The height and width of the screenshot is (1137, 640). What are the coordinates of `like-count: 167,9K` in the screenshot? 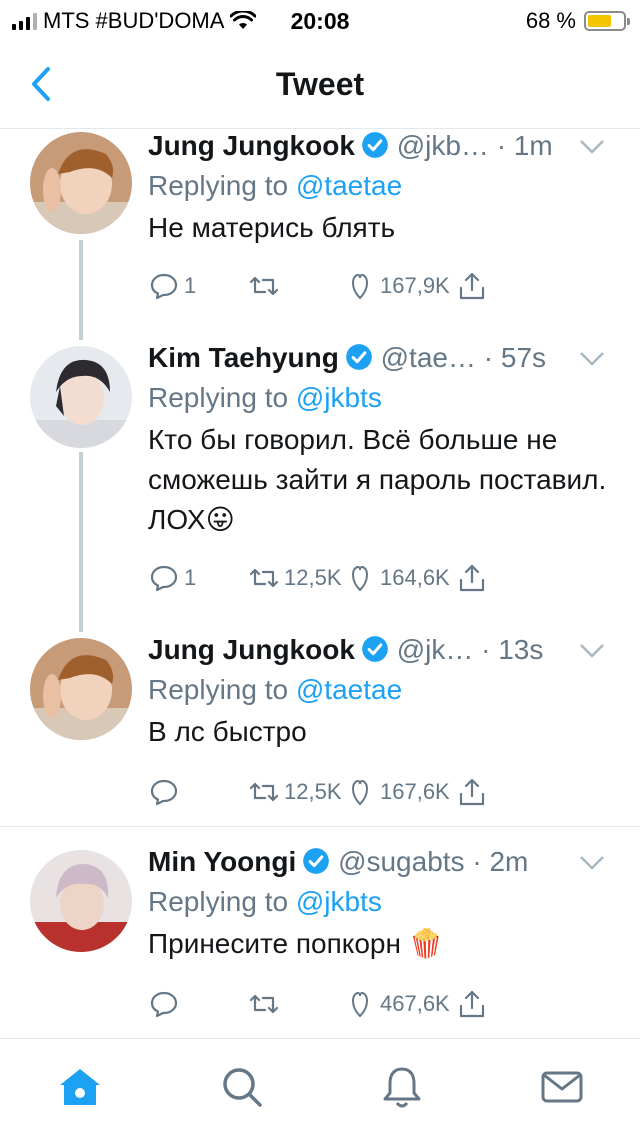 It's located at (415, 285).